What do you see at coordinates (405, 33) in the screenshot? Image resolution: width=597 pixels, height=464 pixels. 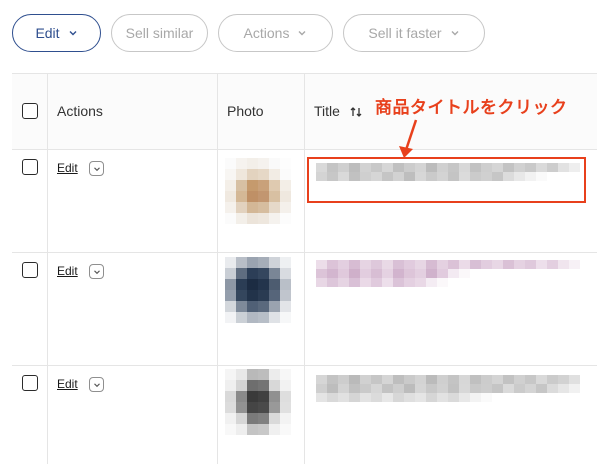 I see `sell-it-faster-label: Sell it faster` at bounding box center [405, 33].